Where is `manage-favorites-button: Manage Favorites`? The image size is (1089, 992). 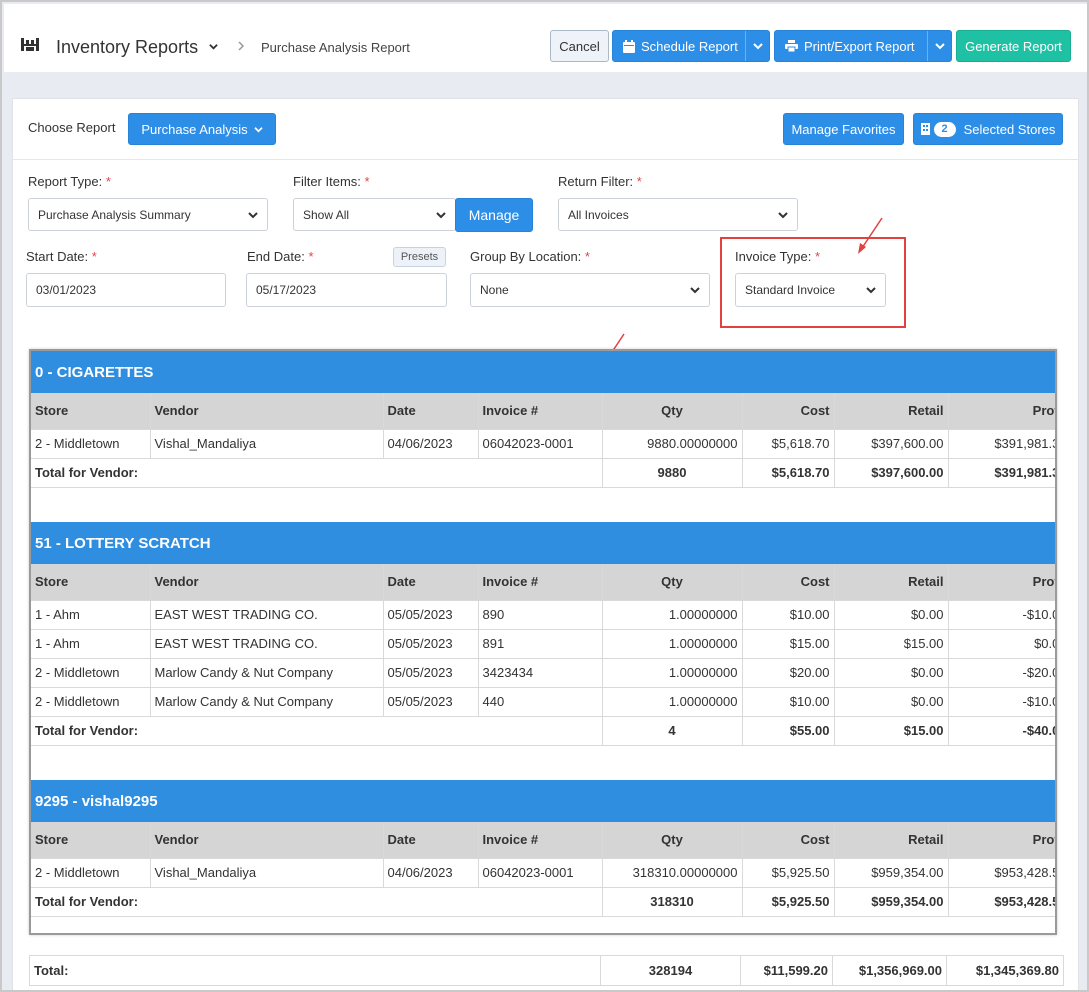
manage-favorites-button: Manage Favorites is located at coordinates (843, 129).